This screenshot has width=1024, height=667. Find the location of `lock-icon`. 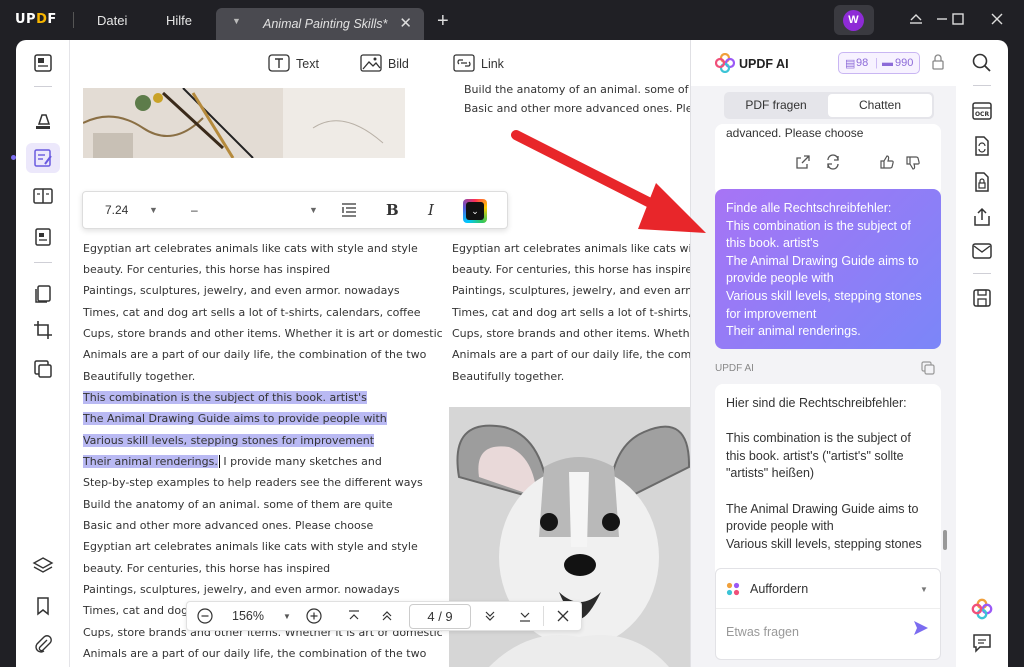

lock-icon is located at coordinates (938, 62).